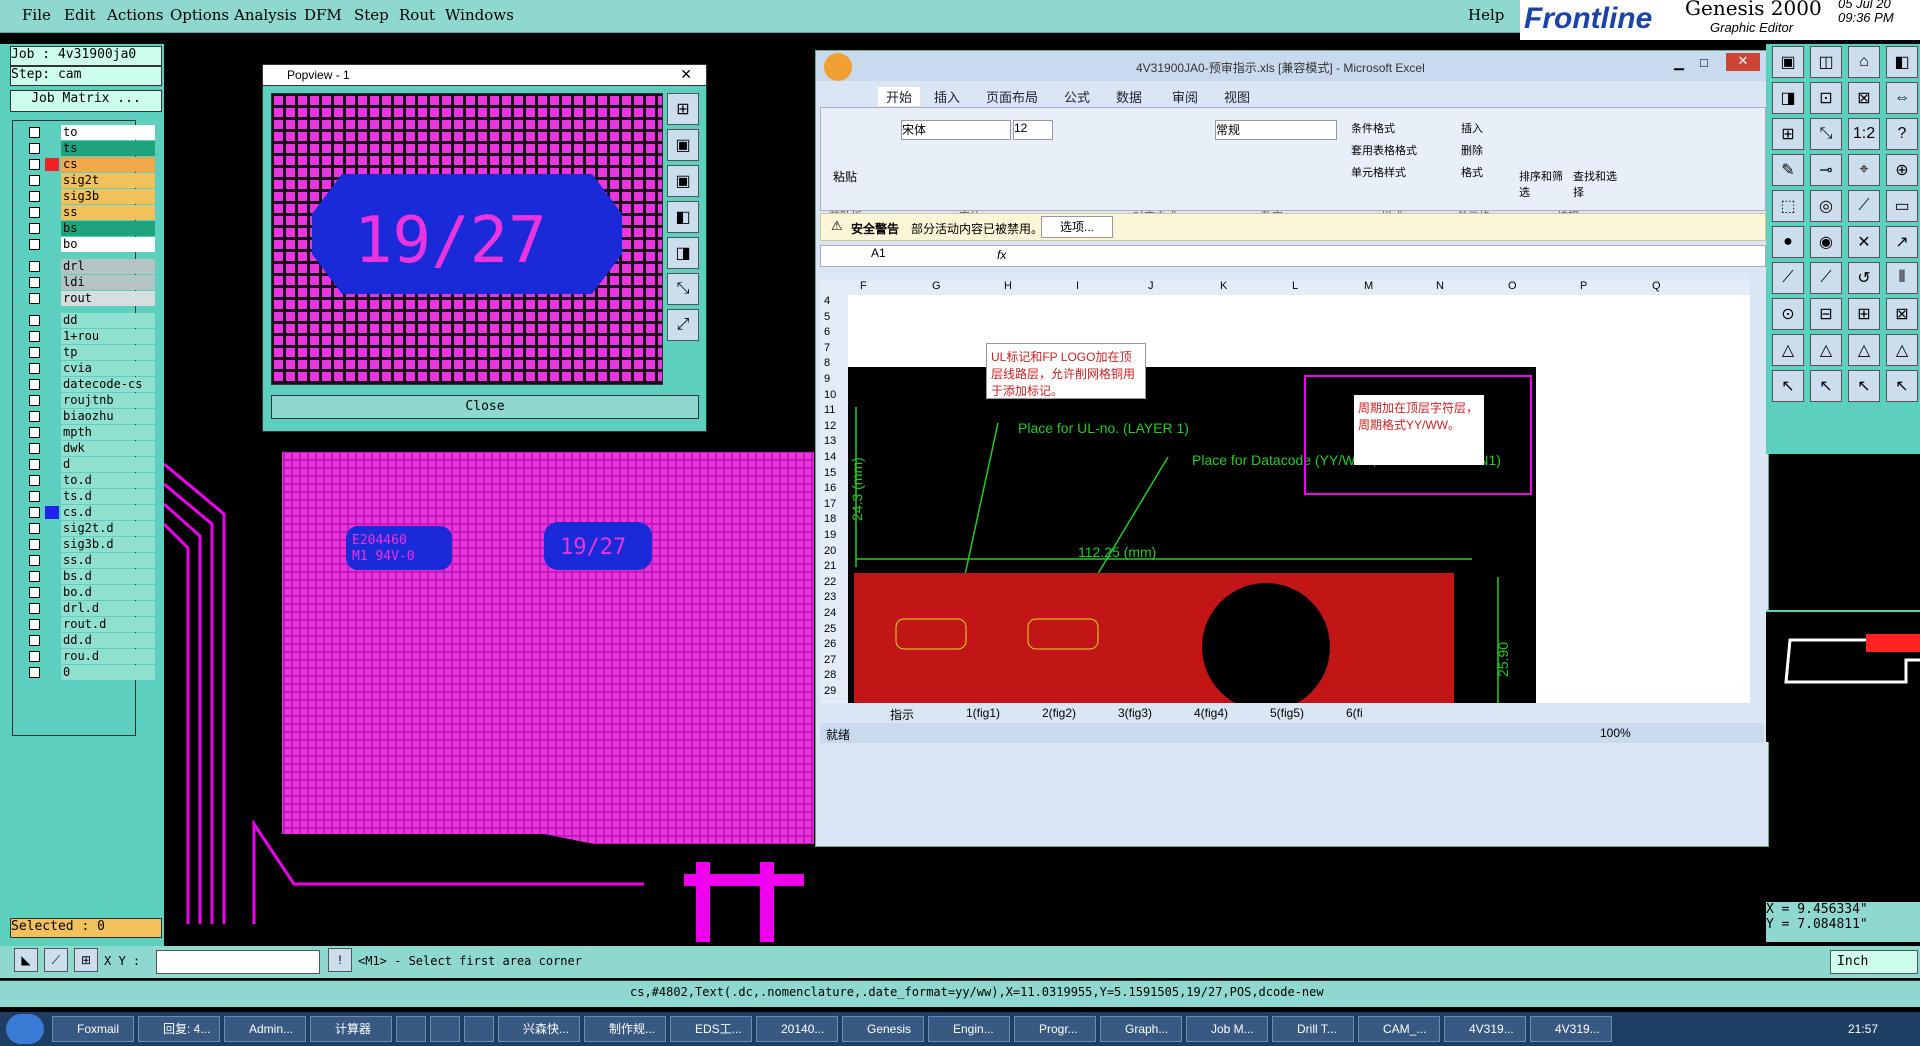 This screenshot has width=1920, height=1046. I want to click on layer-row: sig2t, so click(90, 180).